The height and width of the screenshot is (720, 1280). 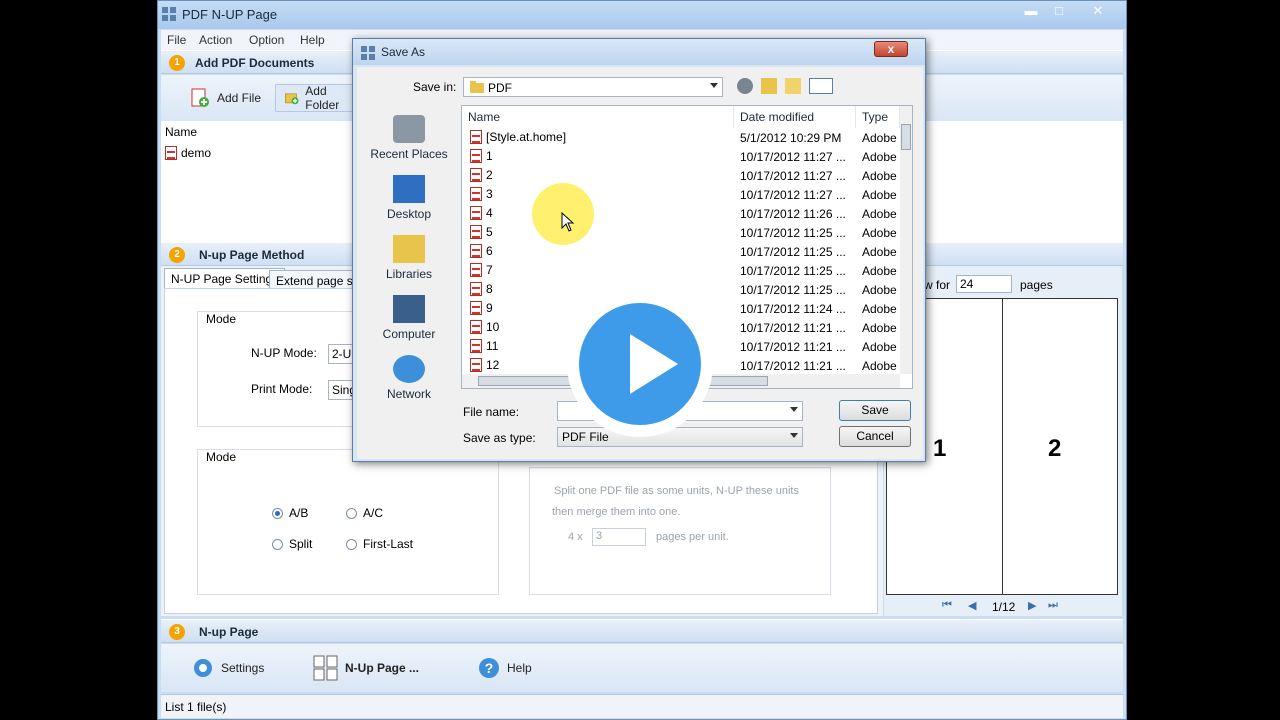 I want to click on vertical-scrollbar, so click(x=906, y=240).